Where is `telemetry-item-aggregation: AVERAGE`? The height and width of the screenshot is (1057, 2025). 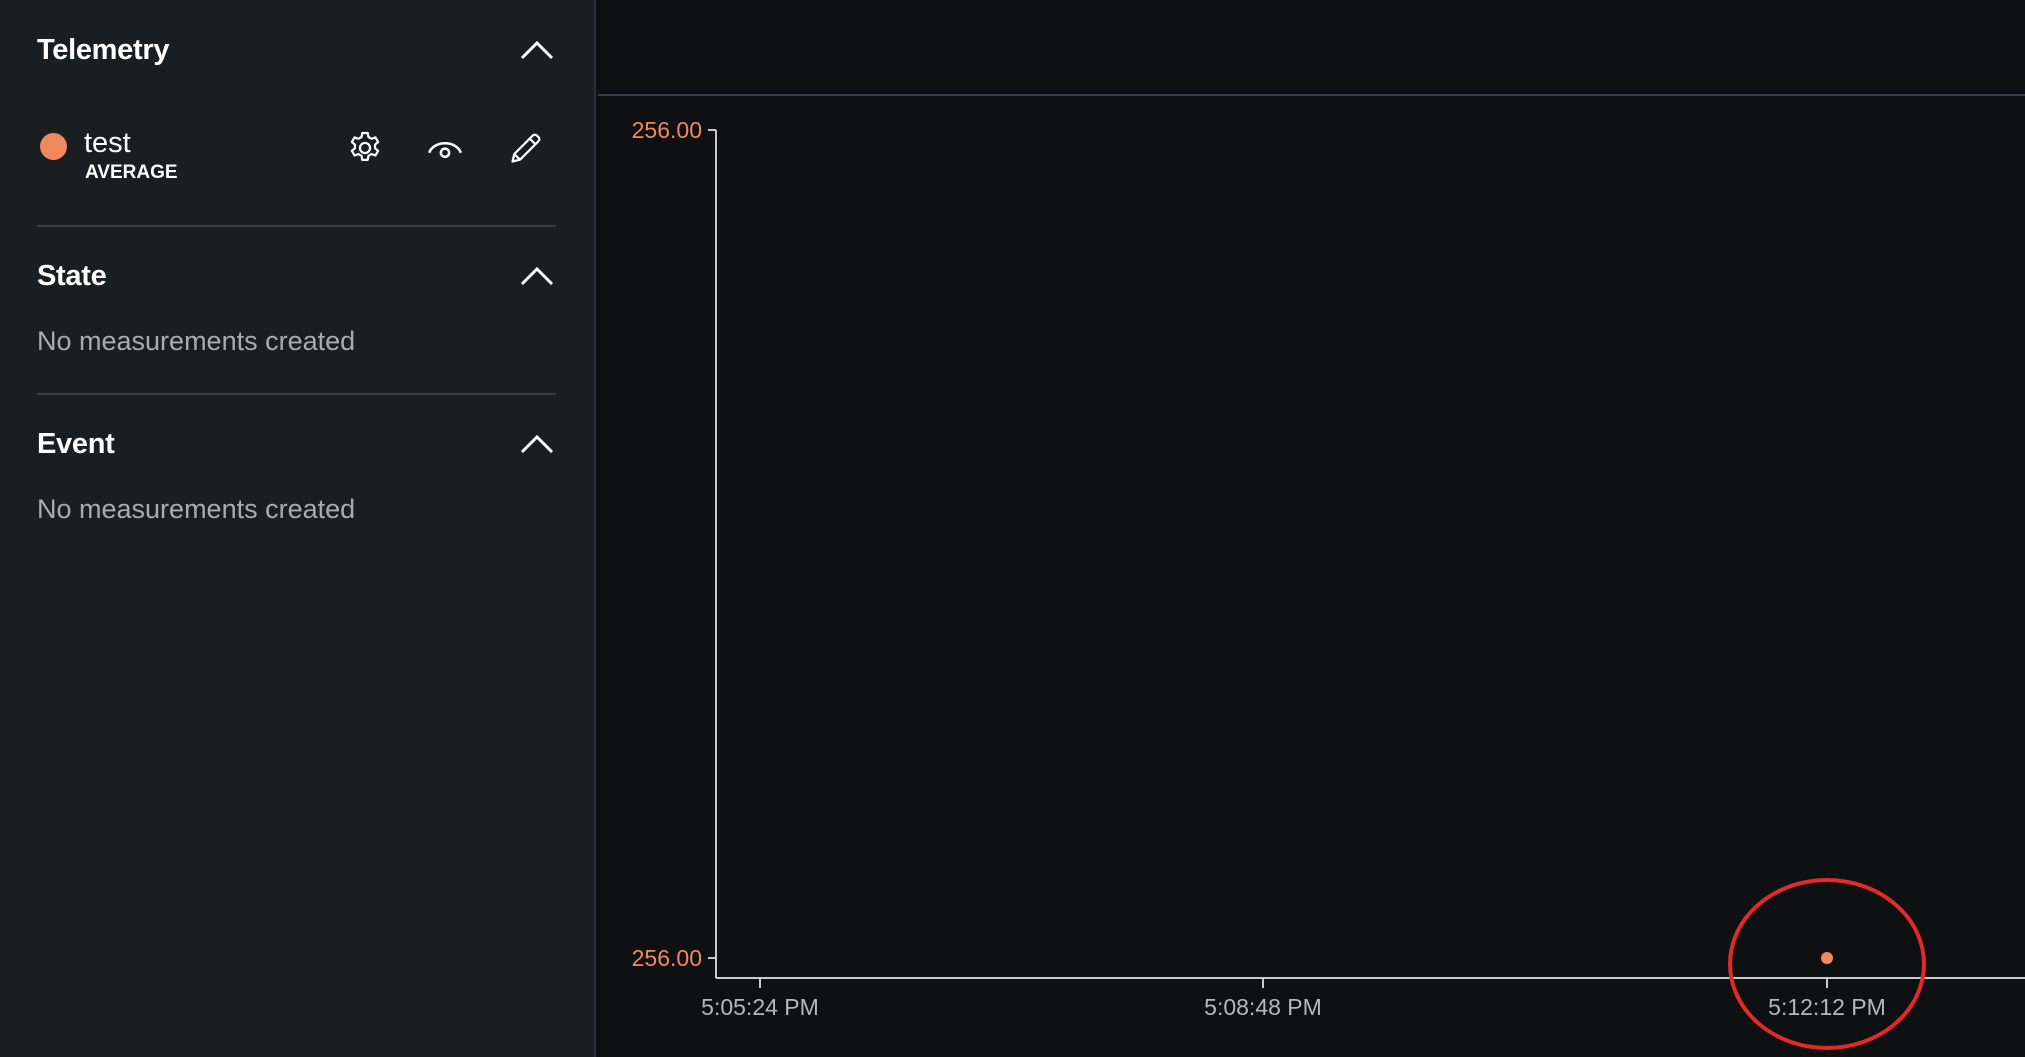
telemetry-item-aggregation: AVERAGE is located at coordinates (131, 172).